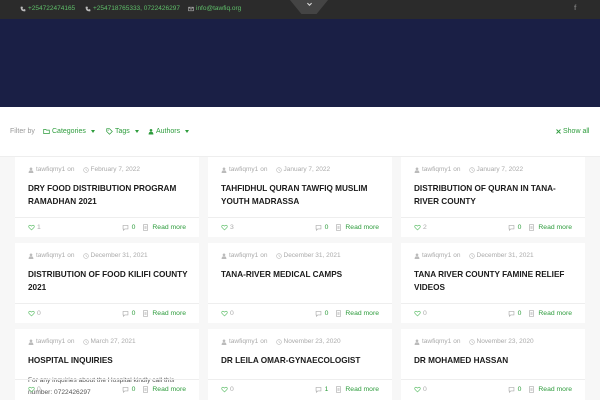 The image size is (600, 400). I want to click on show-all-label: Show all, so click(576, 131).